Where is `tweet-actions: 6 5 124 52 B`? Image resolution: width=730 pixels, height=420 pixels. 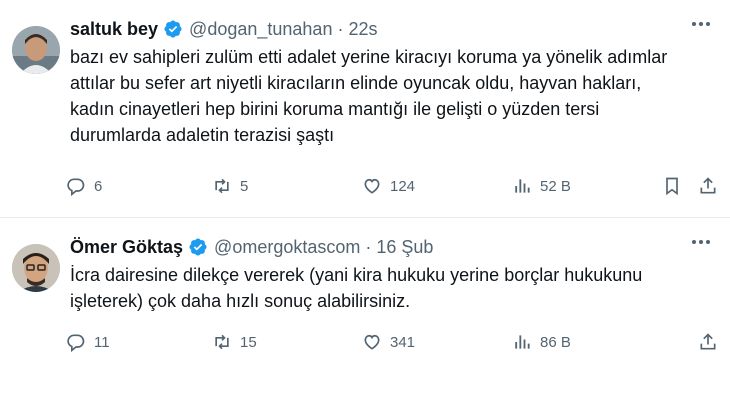
tweet-actions: 6 5 124 52 B is located at coordinates (391, 186).